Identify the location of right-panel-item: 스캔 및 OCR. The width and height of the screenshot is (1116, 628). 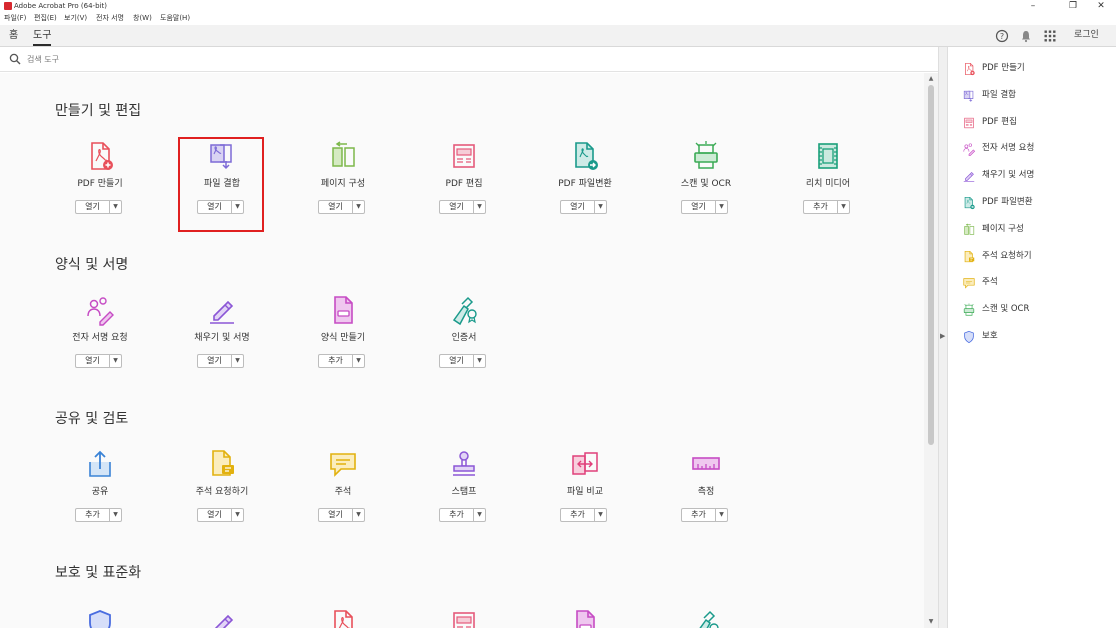
(1037, 309).